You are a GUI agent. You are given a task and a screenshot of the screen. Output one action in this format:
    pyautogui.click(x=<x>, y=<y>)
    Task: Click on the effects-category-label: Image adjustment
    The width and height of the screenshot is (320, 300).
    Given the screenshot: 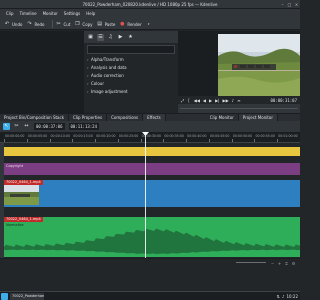 What is the action you would take?
    pyautogui.click(x=109, y=91)
    